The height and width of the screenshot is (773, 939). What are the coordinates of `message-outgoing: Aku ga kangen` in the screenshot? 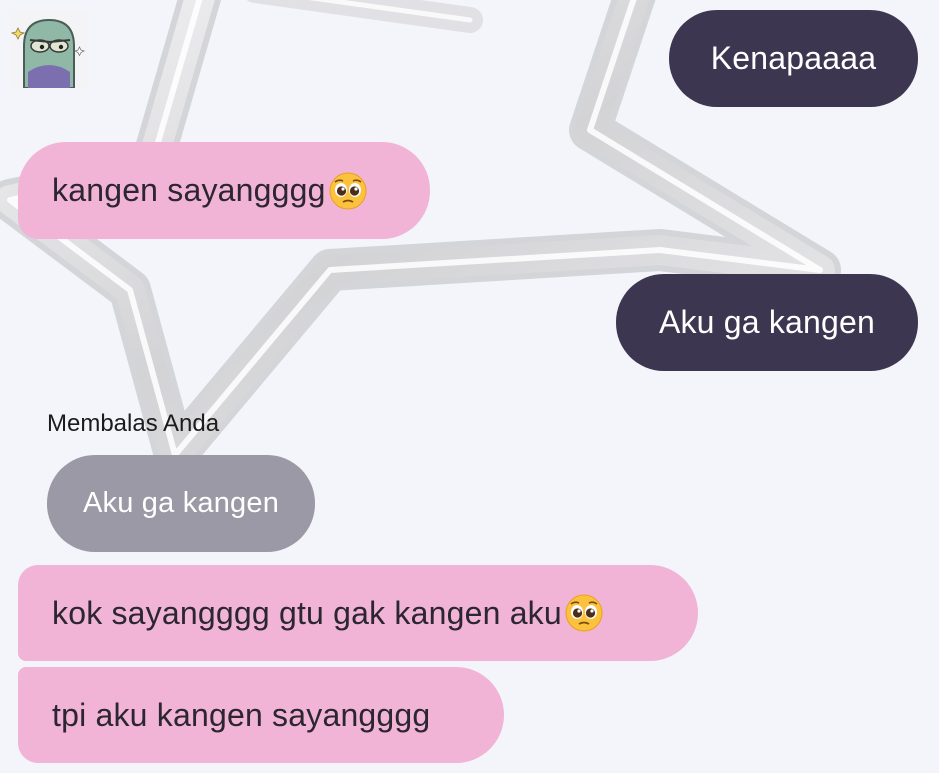 It's located at (767, 322).